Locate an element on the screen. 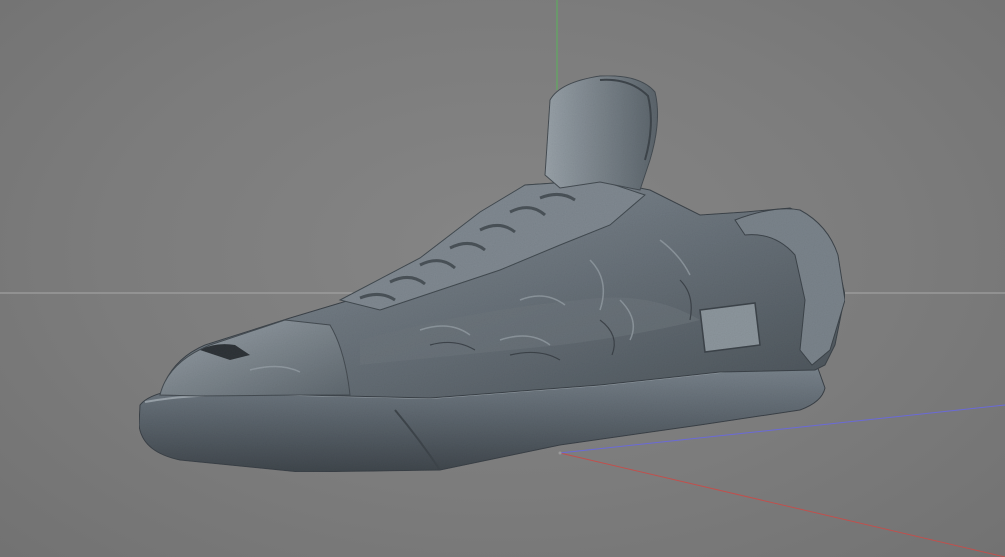 The width and height of the screenshot is (1005, 557). tongue is located at coordinates (601, 133).